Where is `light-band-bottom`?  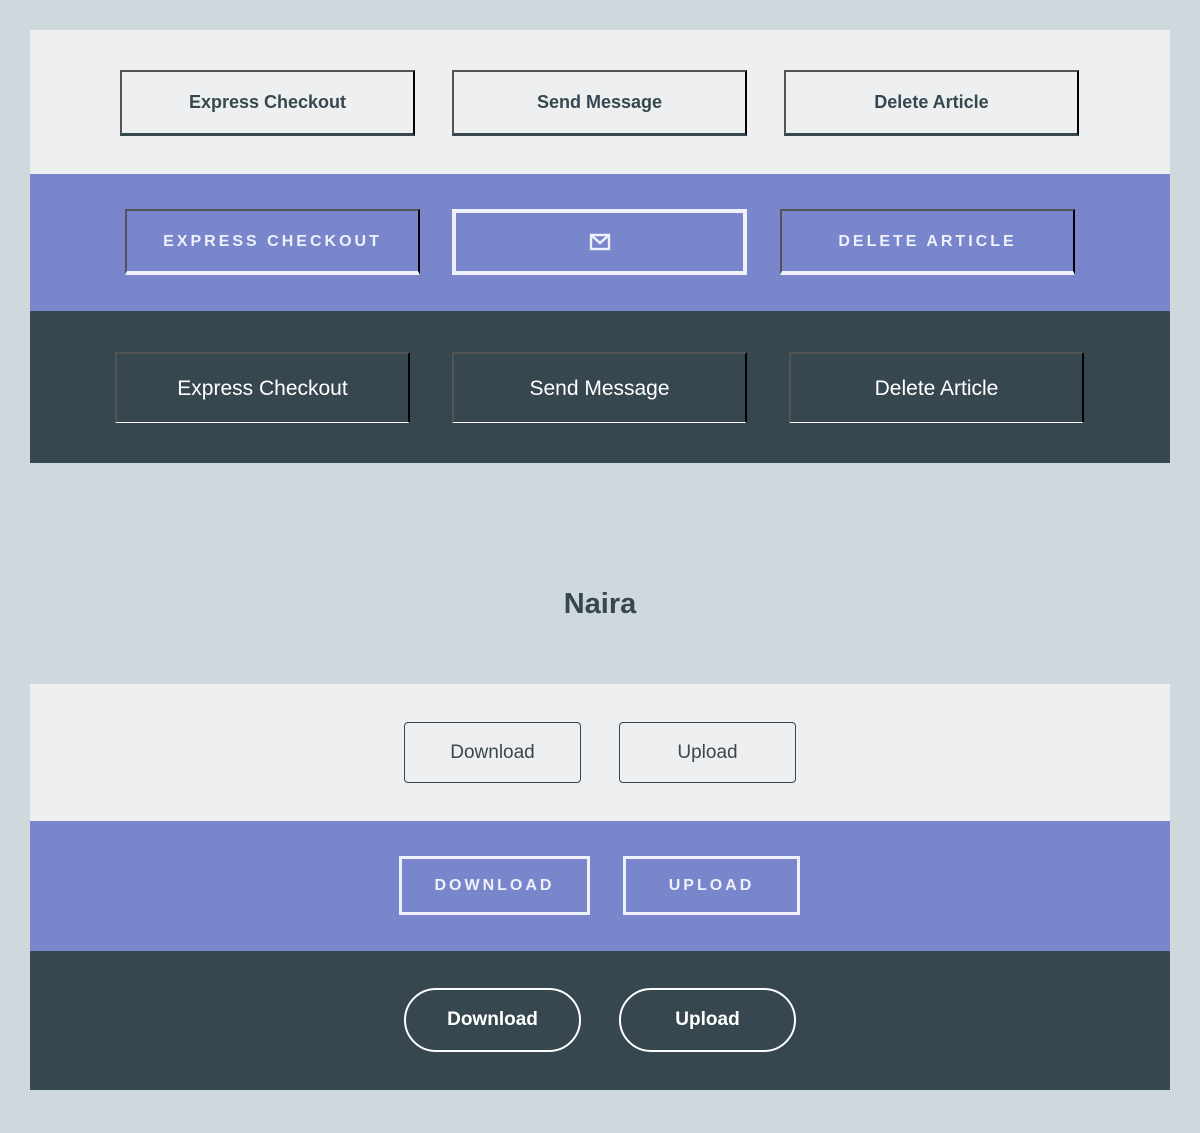
light-band-bottom is located at coordinates (600, 752).